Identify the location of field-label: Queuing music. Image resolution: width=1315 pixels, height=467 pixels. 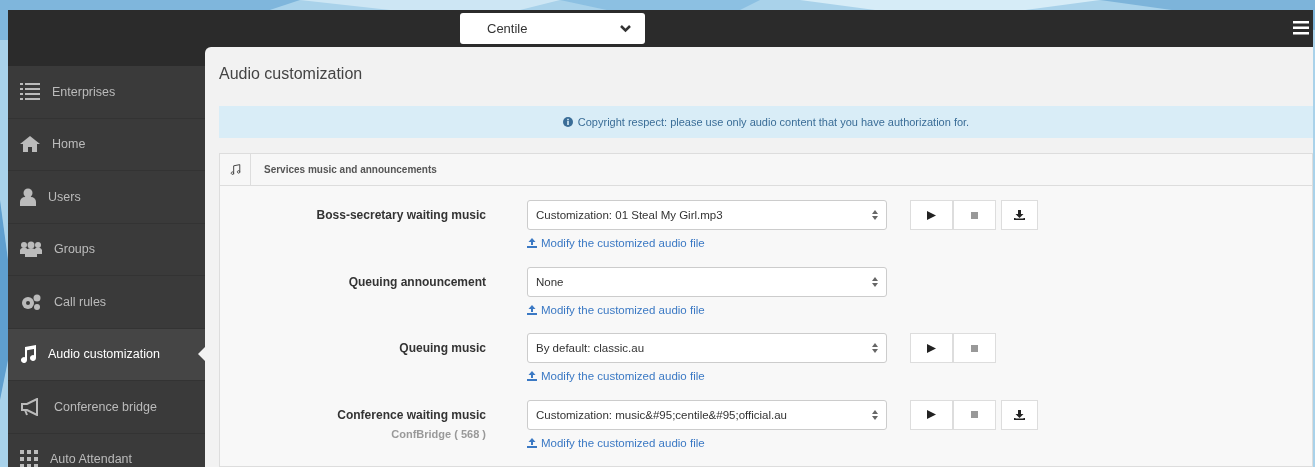
(442, 348).